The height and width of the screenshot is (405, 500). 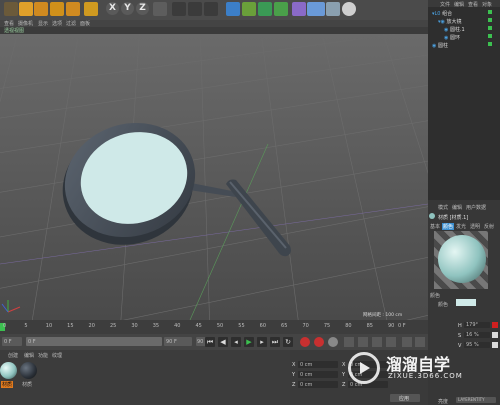 I want to click on render-view-icon, so click(x=179, y=9).